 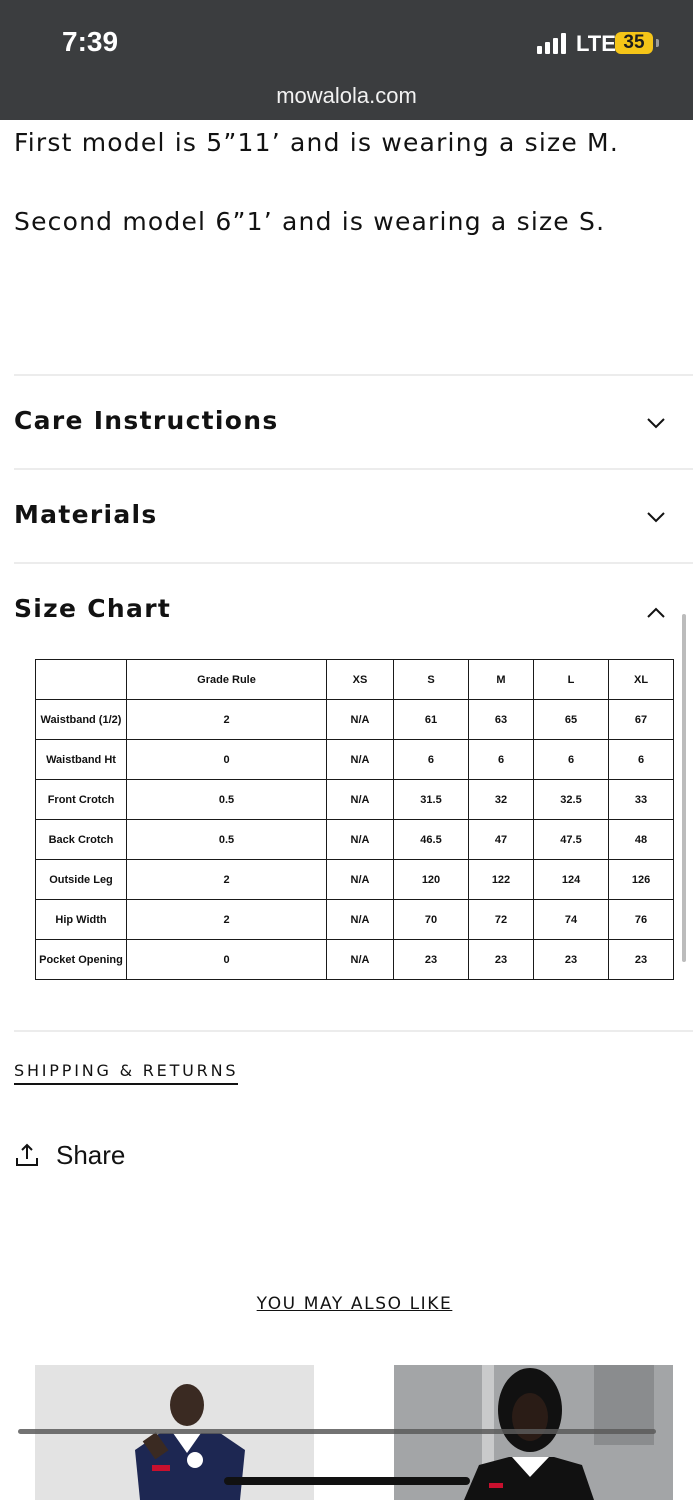 What do you see at coordinates (91, 1154) in the screenshot?
I see `share-label: Share` at bounding box center [91, 1154].